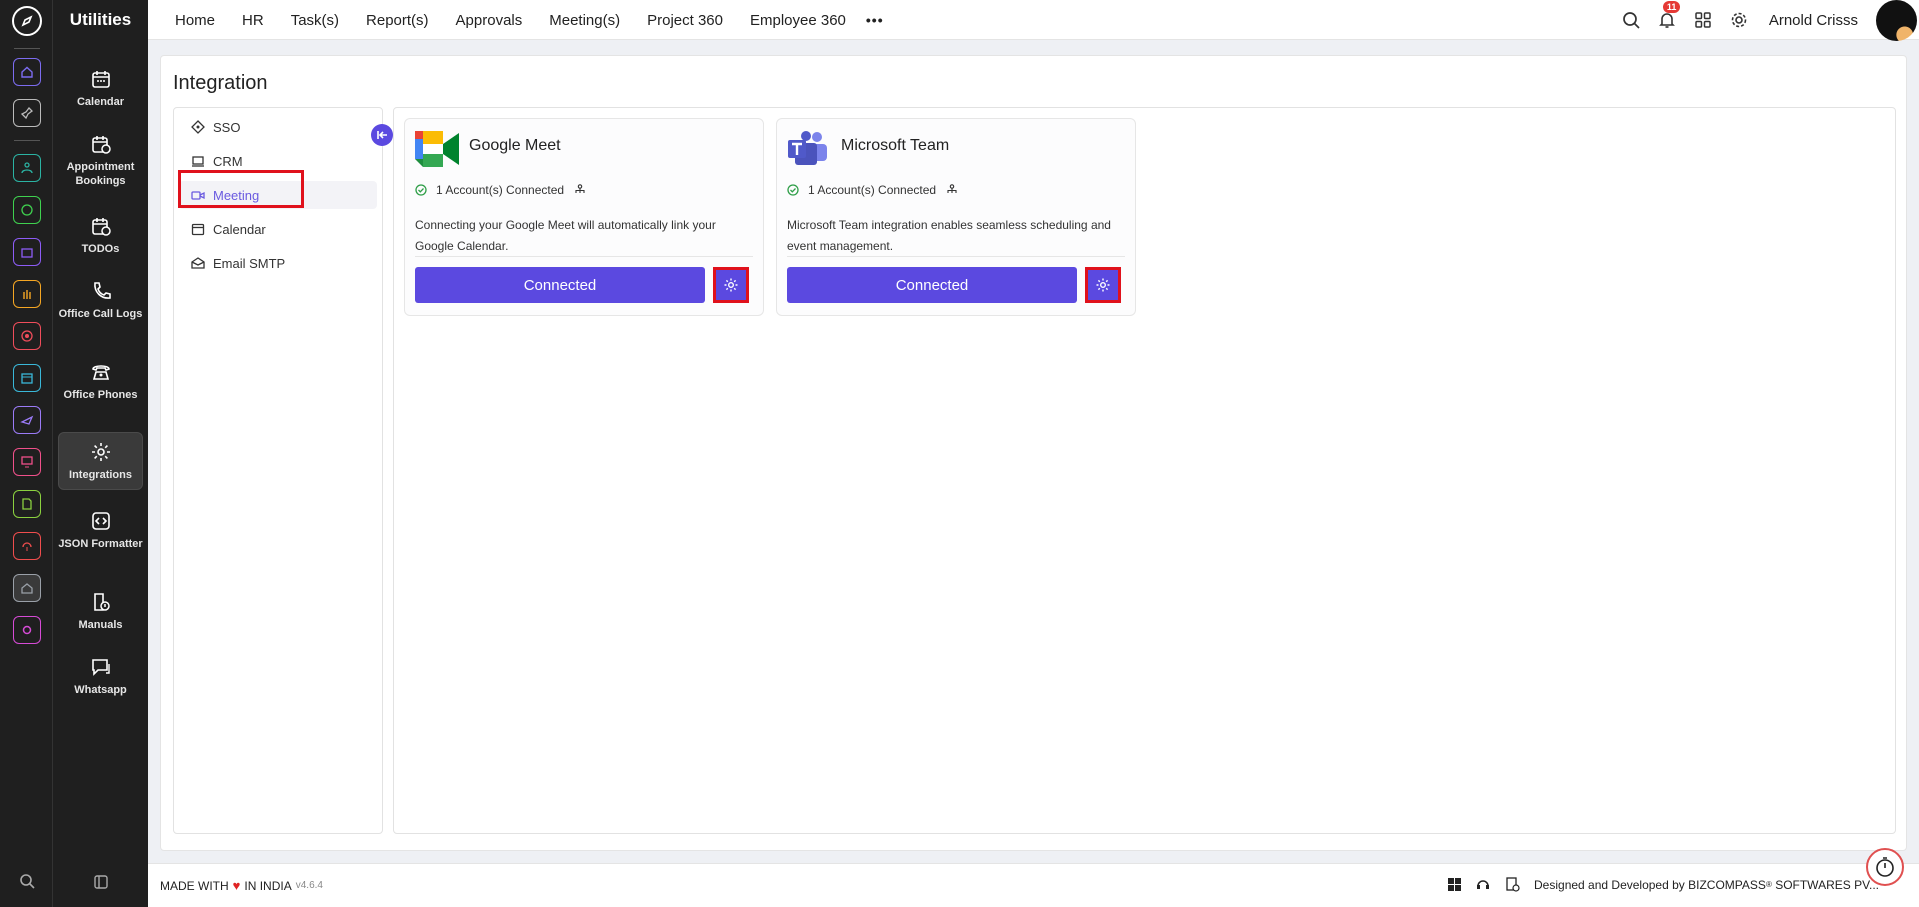 The image size is (1919, 907). I want to click on windows-icon, so click(1454, 884).